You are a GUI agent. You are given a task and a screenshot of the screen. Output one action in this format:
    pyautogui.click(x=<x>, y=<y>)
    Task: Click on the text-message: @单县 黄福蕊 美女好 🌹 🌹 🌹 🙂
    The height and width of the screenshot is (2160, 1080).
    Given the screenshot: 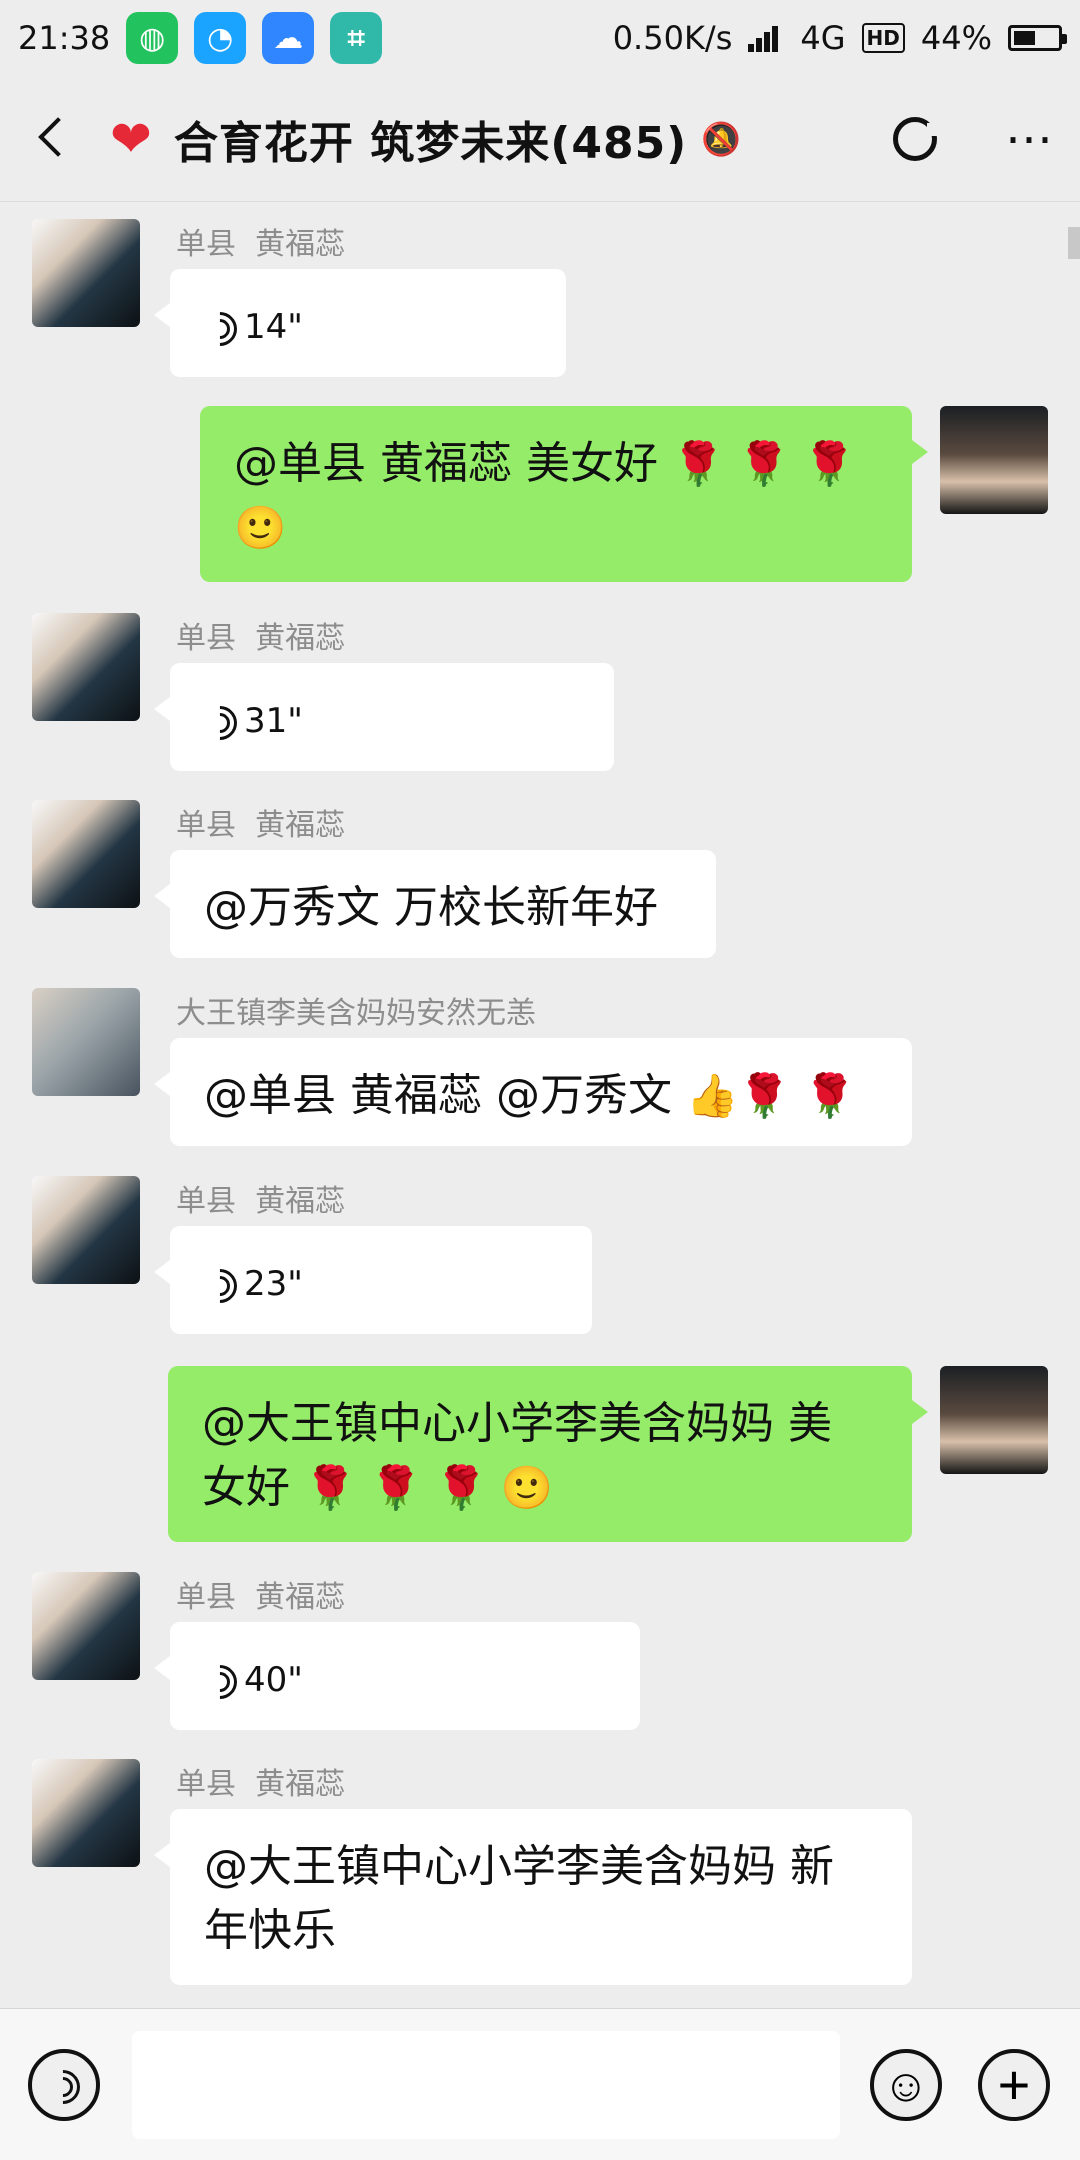 What is the action you would take?
    pyautogui.click(x=564, y=494)
    